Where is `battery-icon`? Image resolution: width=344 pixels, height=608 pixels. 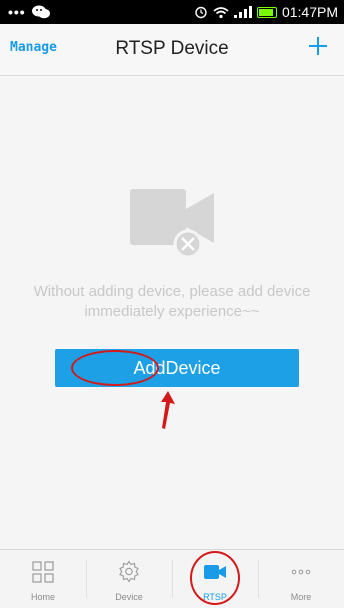 battery-icon is located at coordinates (266, 12).